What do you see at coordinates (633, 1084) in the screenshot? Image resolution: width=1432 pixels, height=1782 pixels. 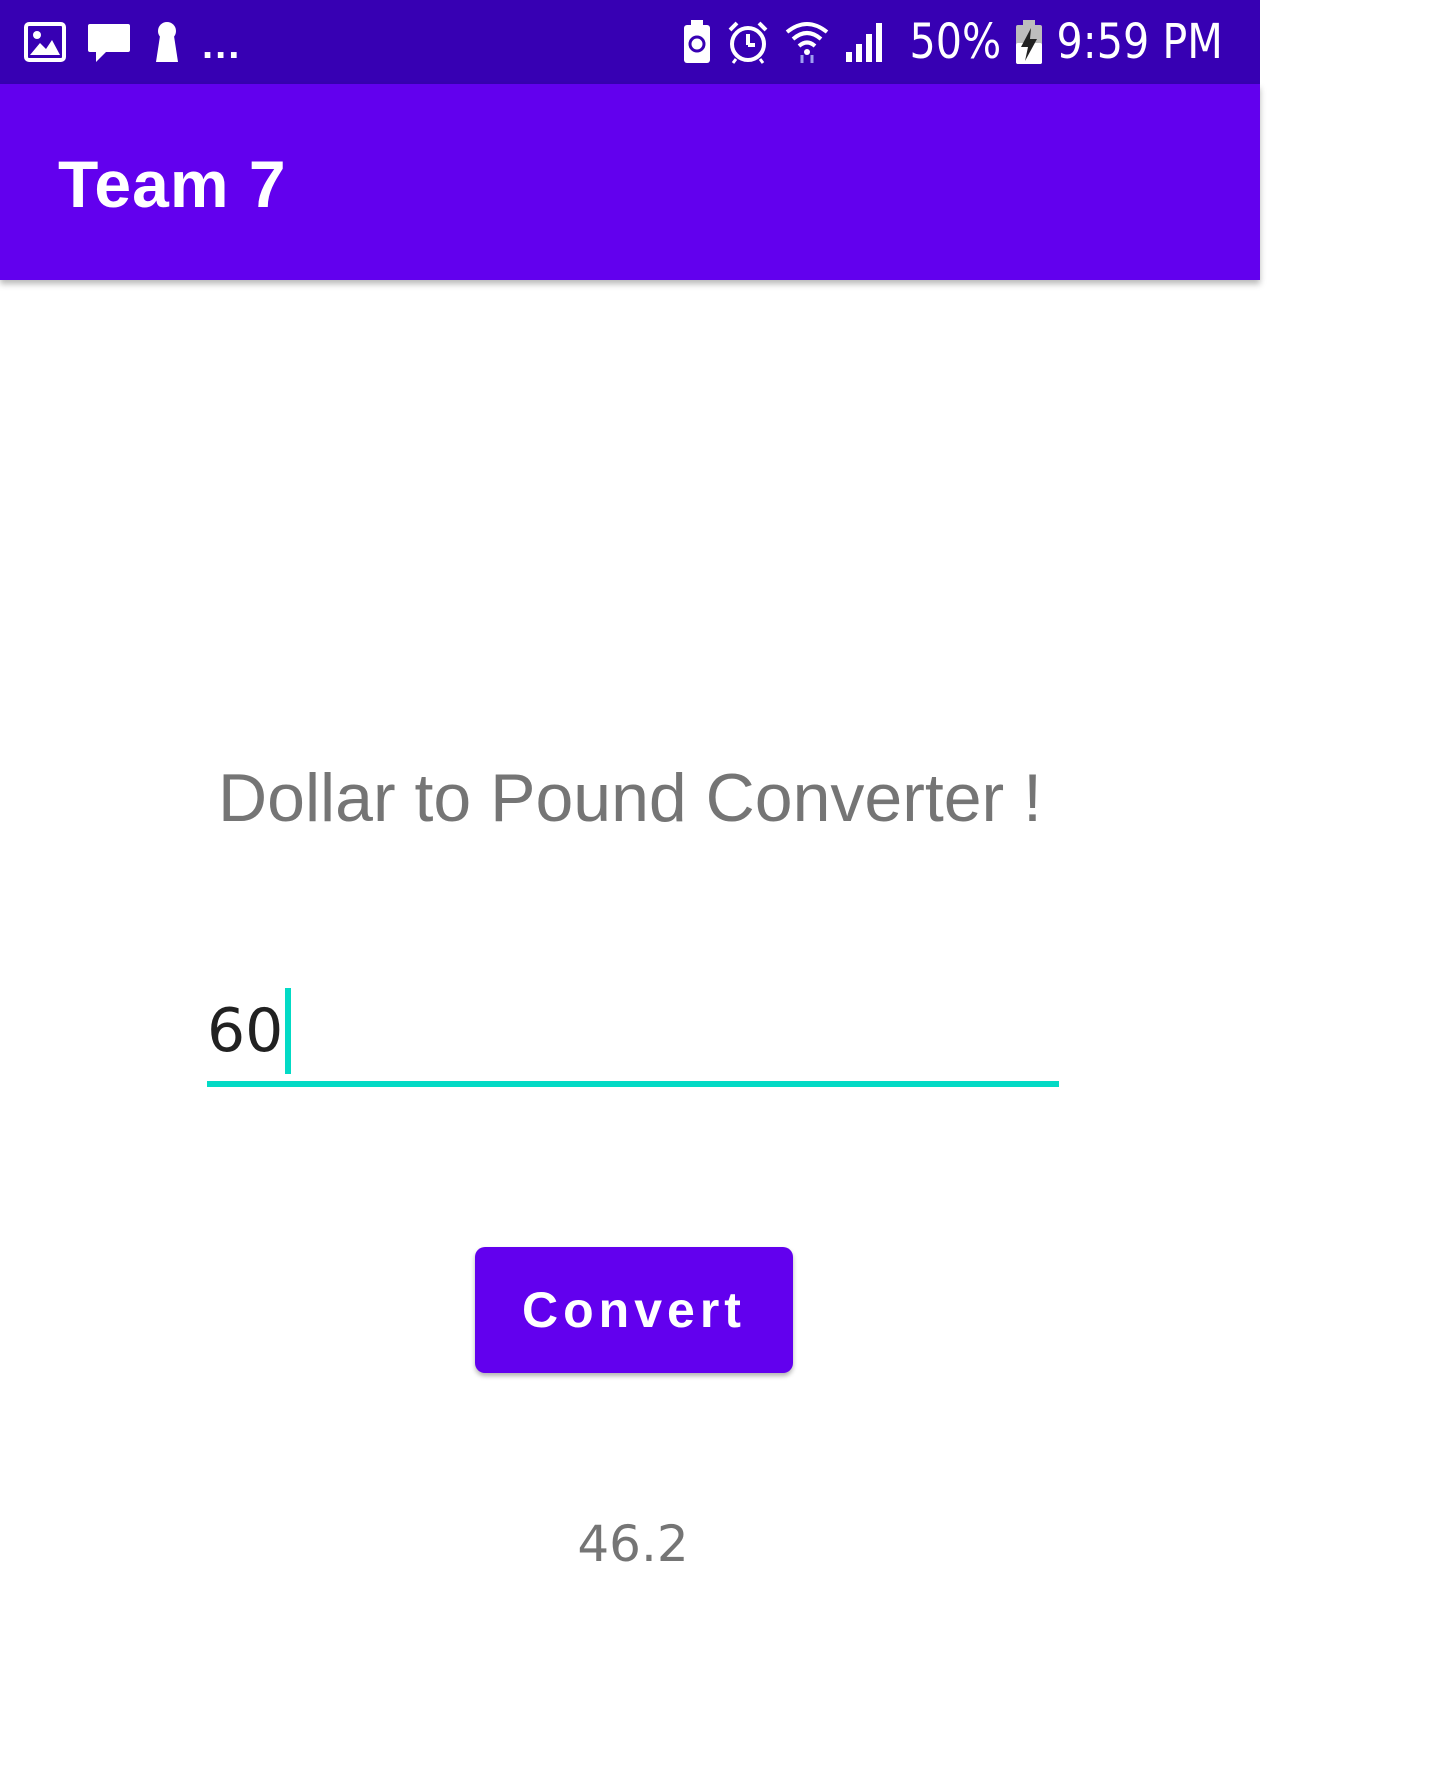 I see `input-underline` at bounding box center [633, 1084].